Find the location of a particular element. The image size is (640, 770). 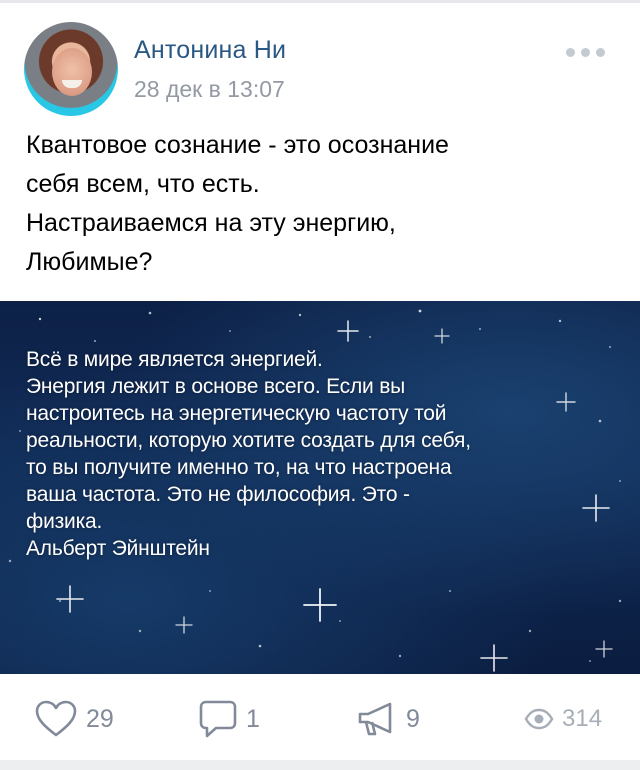

like-button: 29 is located at coordinates (74, 718).